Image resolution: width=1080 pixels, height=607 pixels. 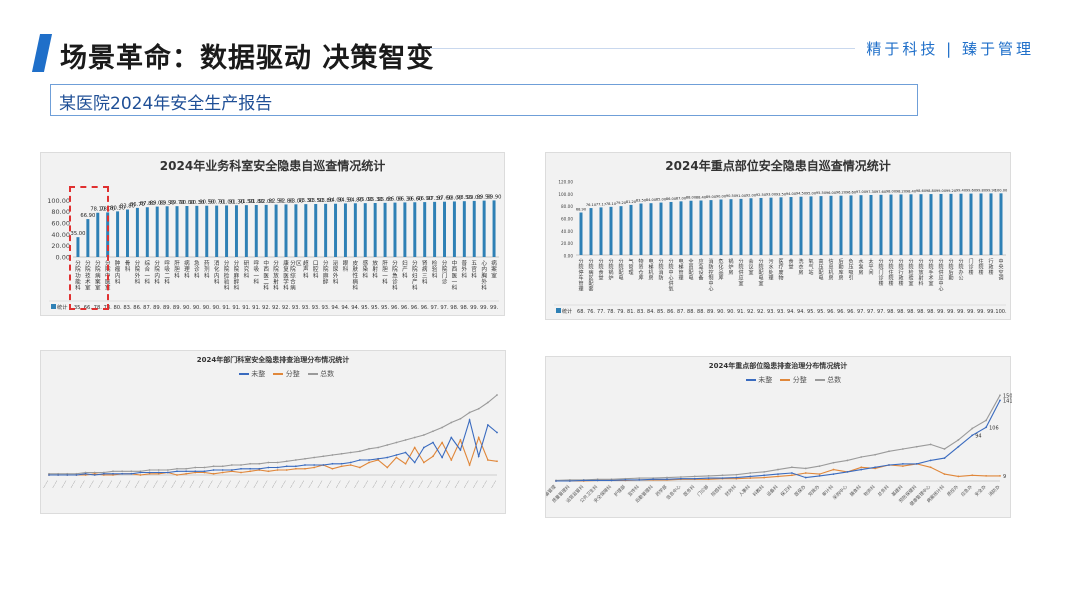 What do you see at coordinates (631, 267) in the screenshot?
I see `category-label: 气管理` at bounding box center [631, 267].